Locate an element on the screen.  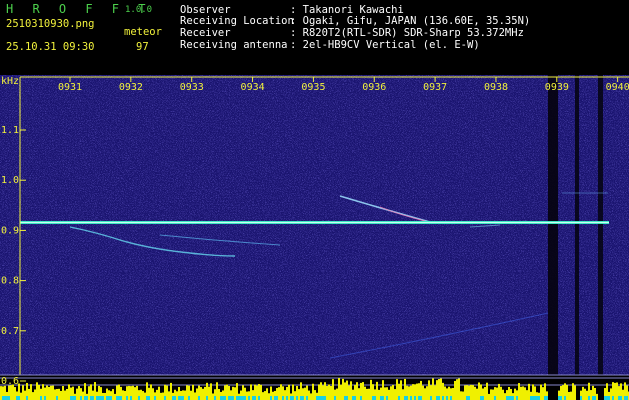
freq-tick-label: 0.9 is located at coordinates (10, 230).